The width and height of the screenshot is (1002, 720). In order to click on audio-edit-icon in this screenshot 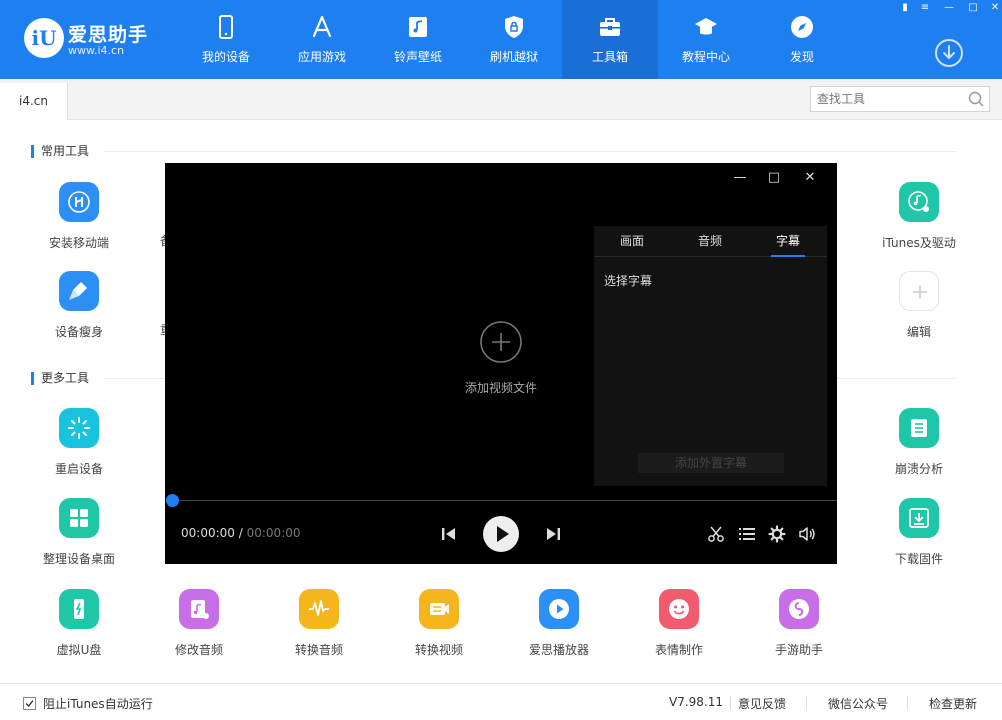, I will do `click(199, 609)`.